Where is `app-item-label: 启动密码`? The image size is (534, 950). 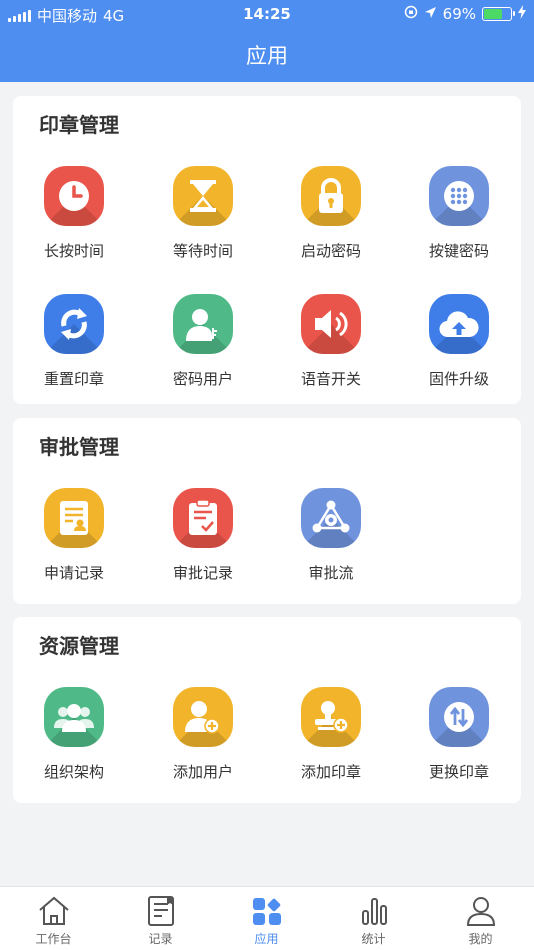 app-item-label: 启动密码 is located at coordinates (330, 251).